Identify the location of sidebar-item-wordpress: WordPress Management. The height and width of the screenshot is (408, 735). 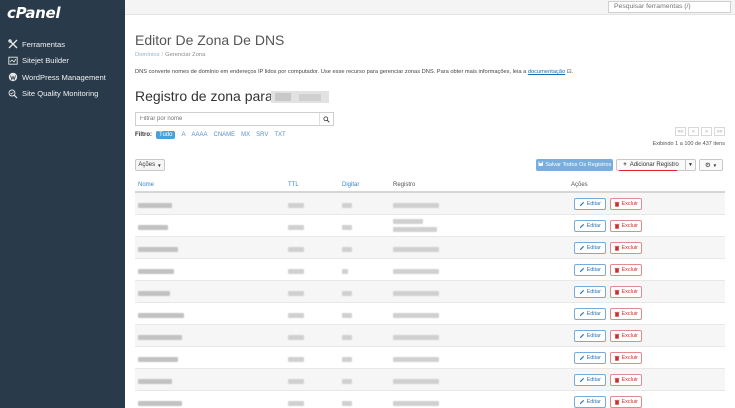
(62, 77).